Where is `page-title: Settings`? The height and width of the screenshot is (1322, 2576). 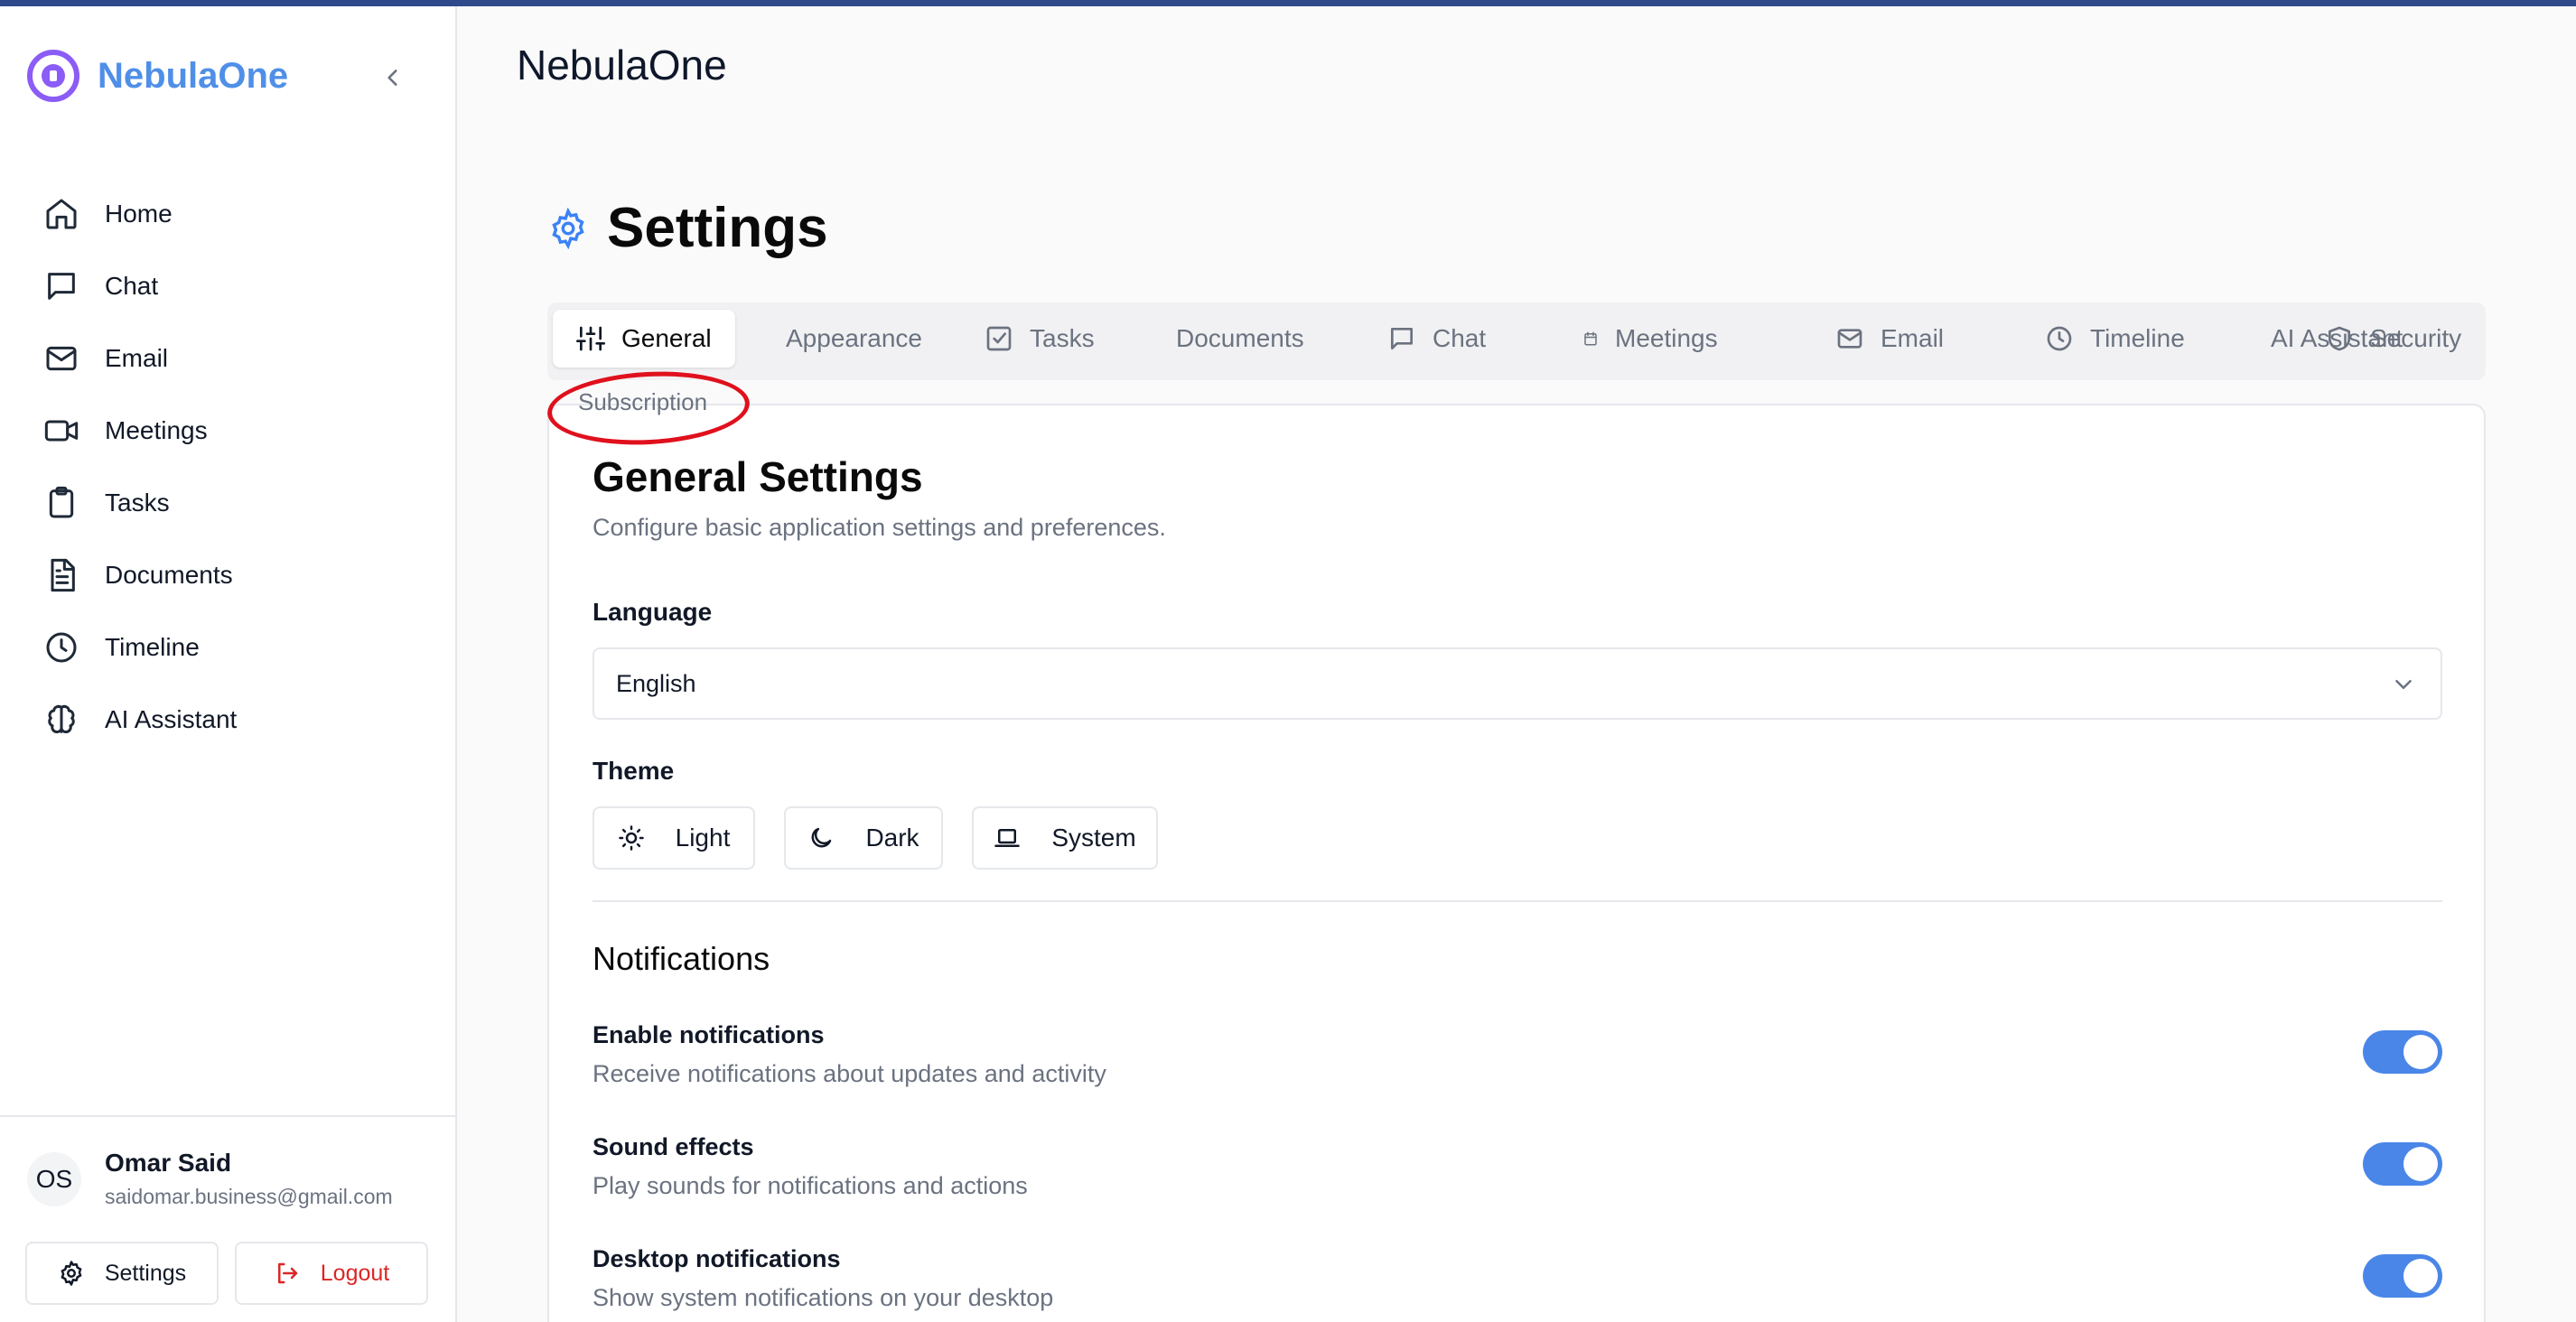 page-title: Settings is located at coordinates (717, 228).